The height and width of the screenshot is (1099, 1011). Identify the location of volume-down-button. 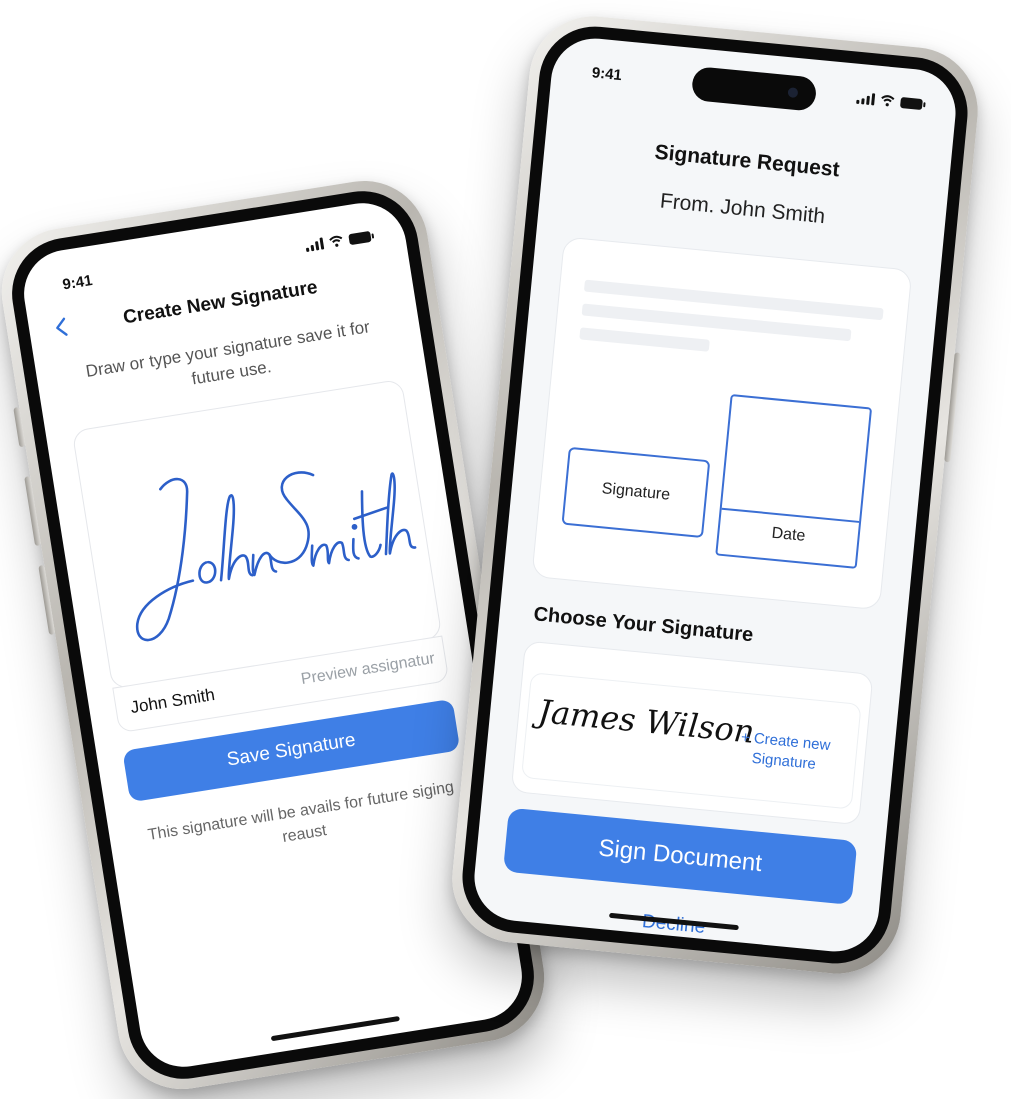
(47, 600).